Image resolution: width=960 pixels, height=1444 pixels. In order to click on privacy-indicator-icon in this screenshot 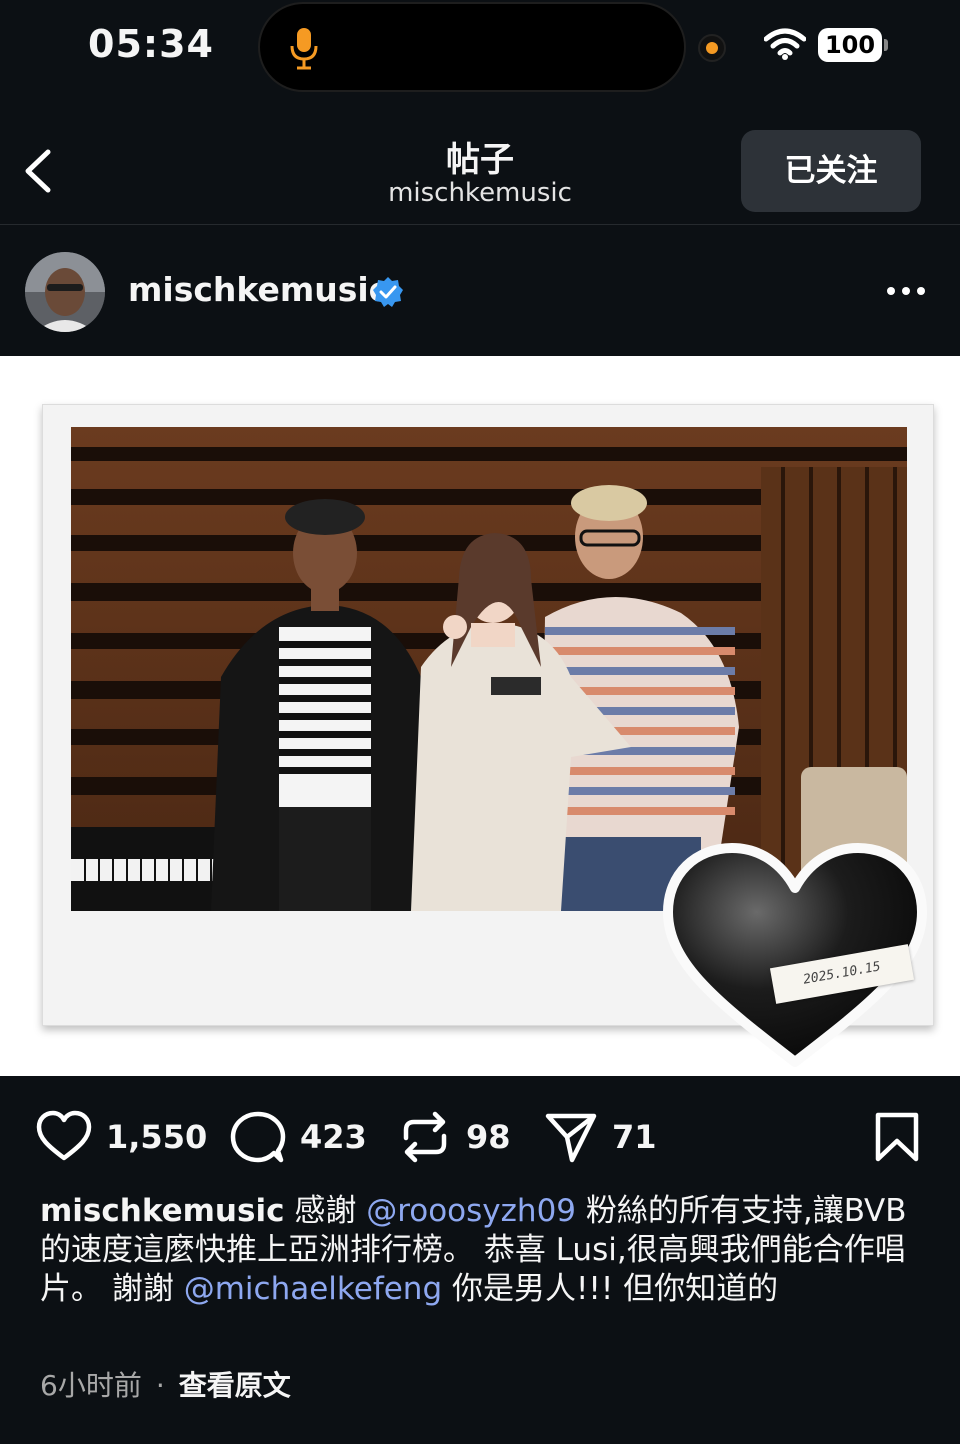, I will do `click(712, 48)`.